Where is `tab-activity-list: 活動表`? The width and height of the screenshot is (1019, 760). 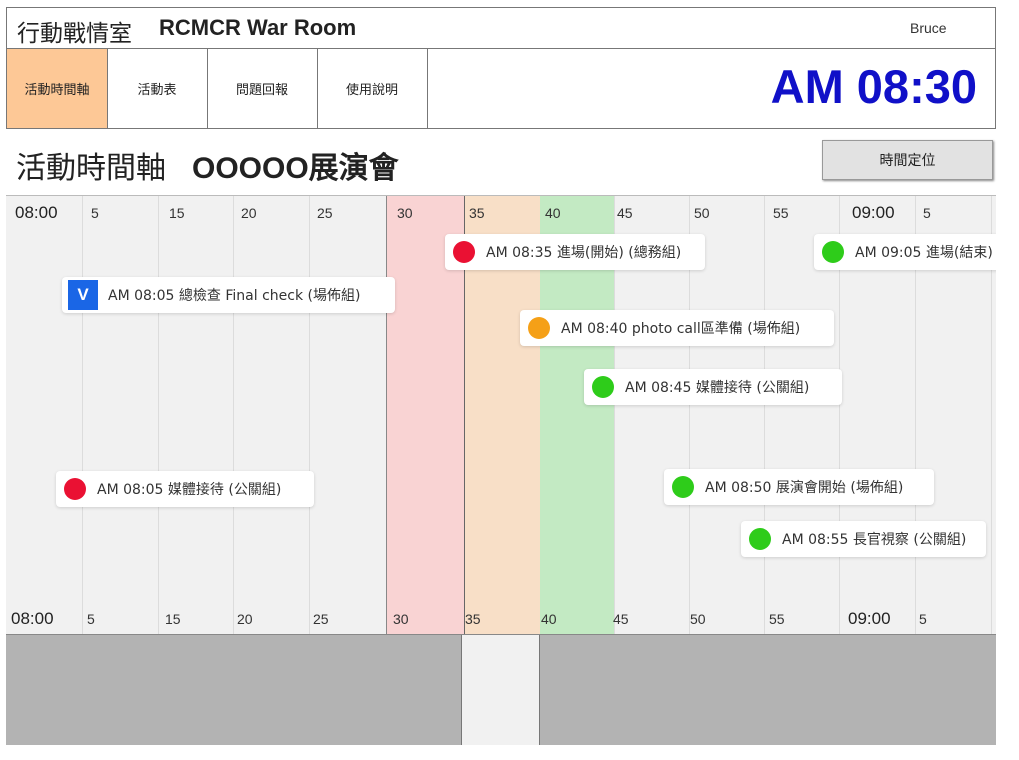 tab-activity-list: 活動表 is located at coordinates (157, 88).